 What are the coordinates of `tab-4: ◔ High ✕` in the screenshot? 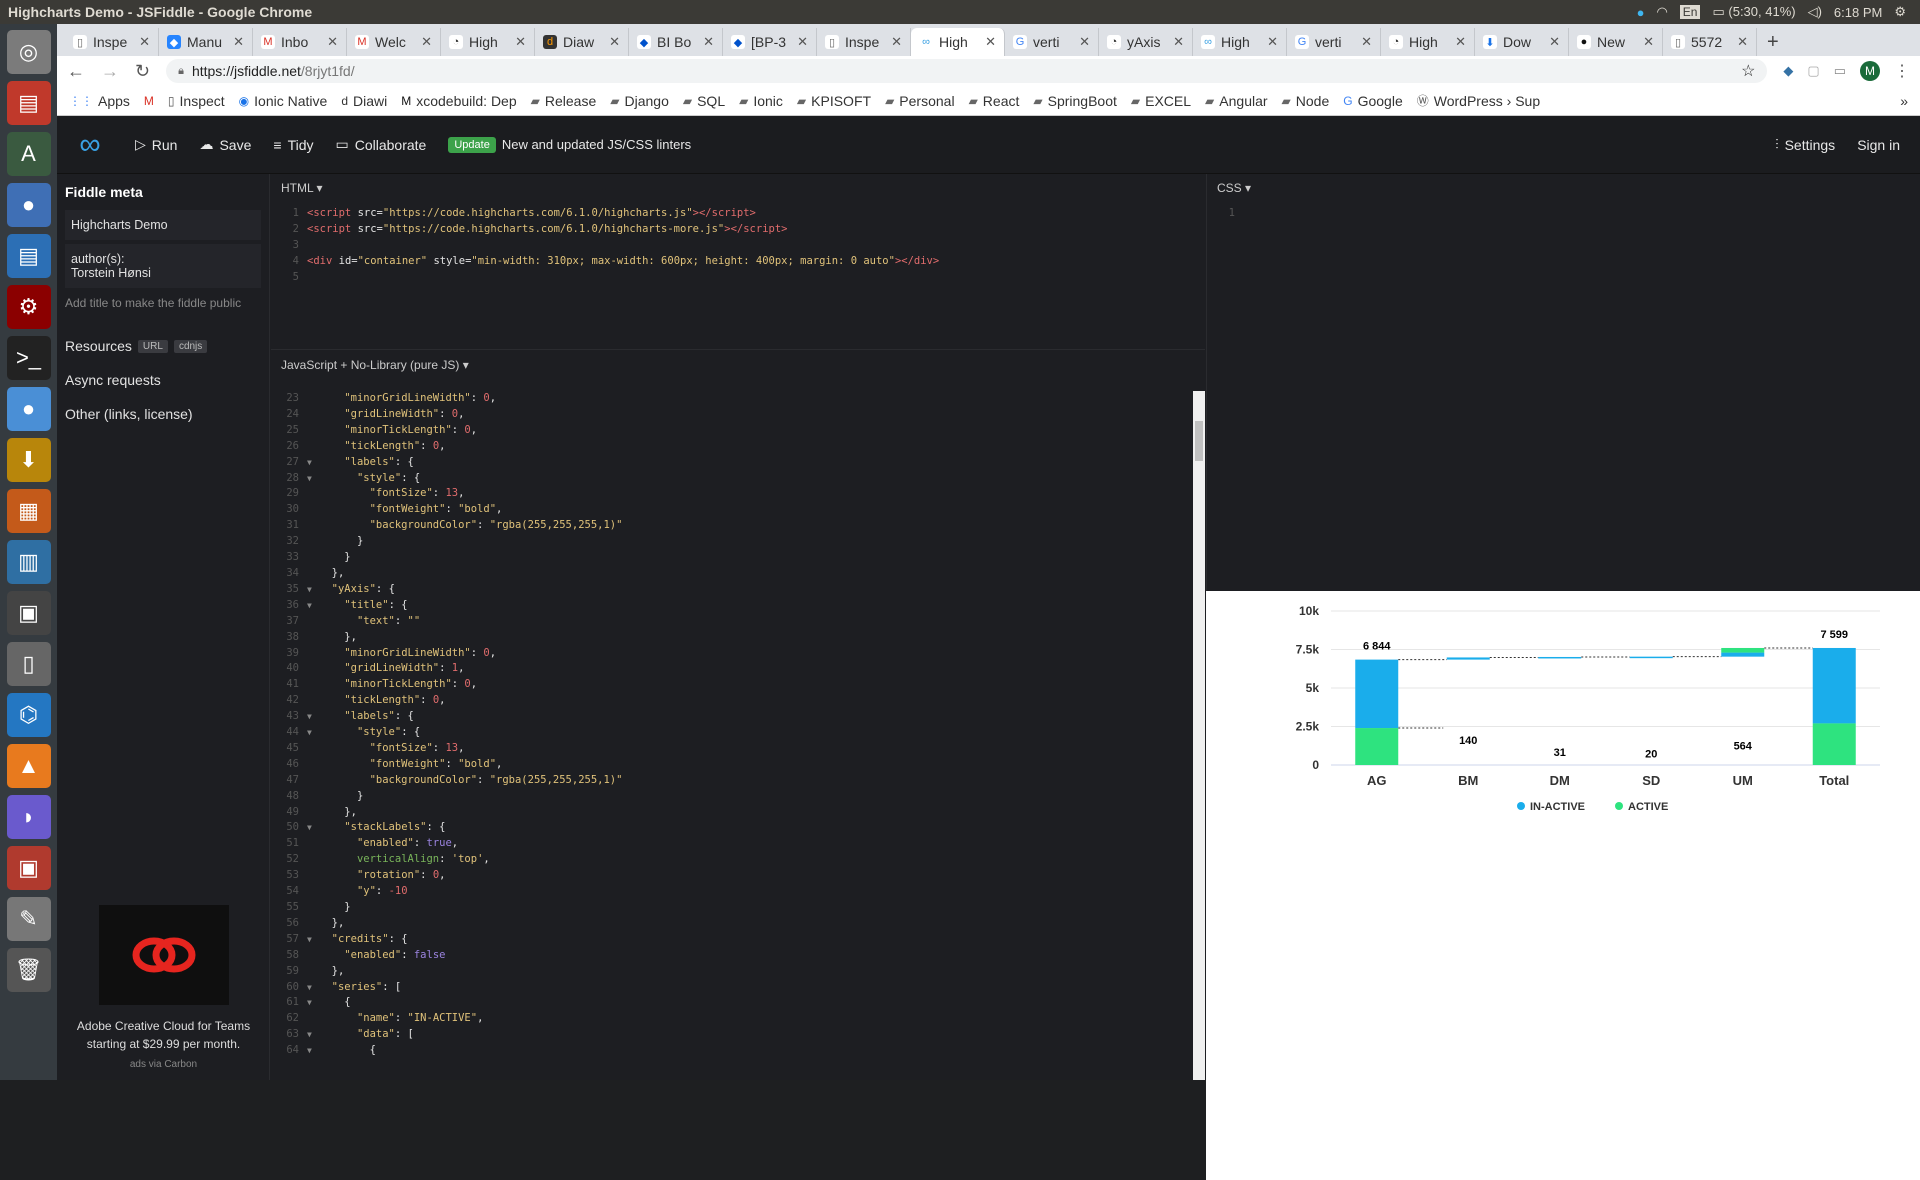 It's located at (488, 42).